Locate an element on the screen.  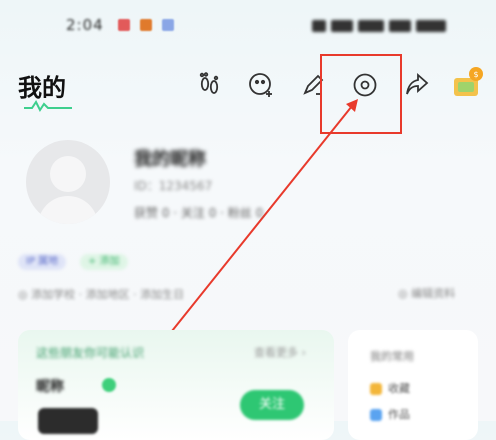
status-bar: 2:04 is located at coordinates (248, 26).